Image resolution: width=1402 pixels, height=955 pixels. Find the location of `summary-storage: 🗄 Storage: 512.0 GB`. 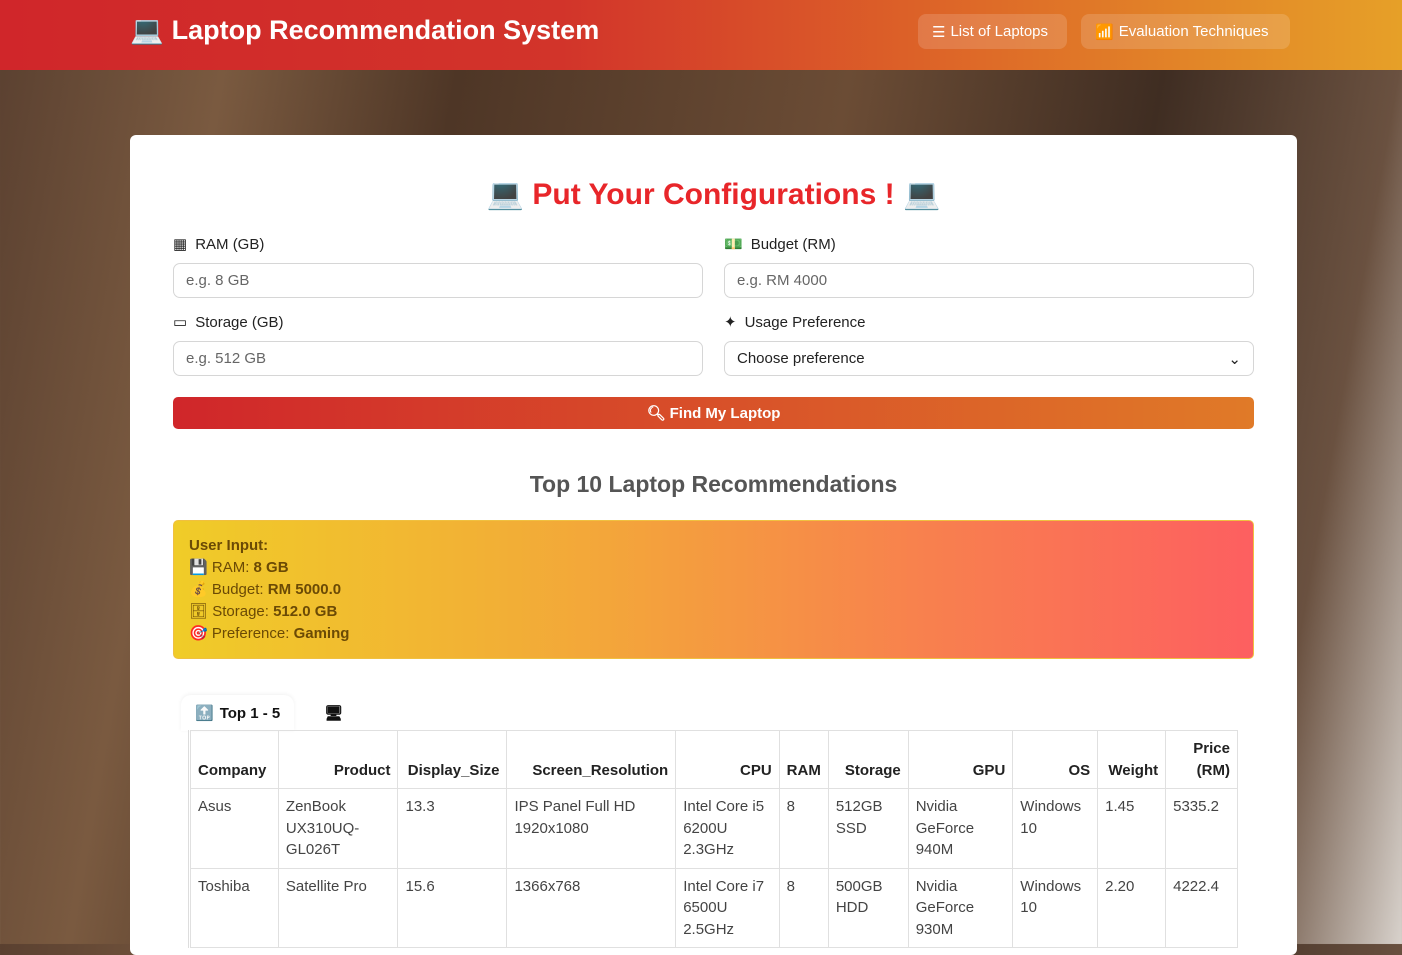

summary-storage: 🗄 Storage: 512.0 GB is located at coordinates (263, 611).